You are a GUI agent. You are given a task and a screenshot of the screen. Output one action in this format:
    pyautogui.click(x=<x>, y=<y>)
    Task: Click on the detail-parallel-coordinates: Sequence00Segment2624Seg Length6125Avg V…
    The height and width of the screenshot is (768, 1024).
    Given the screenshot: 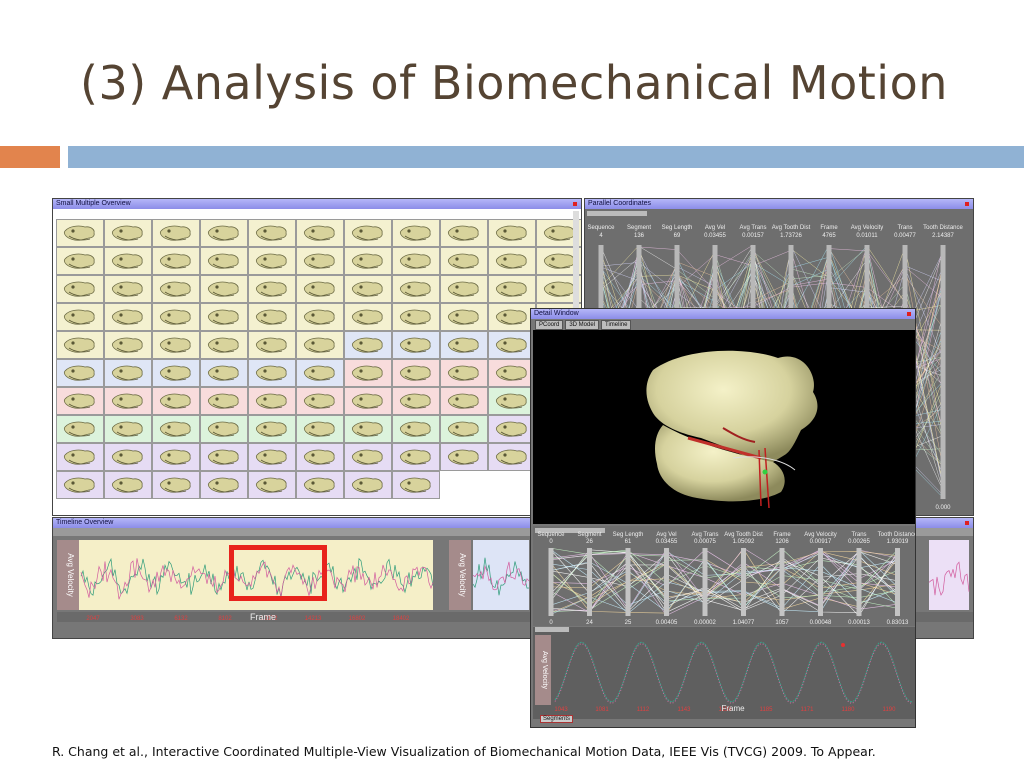 What is the action you would take?
    pyautogui.click(x=724, y=576)
    